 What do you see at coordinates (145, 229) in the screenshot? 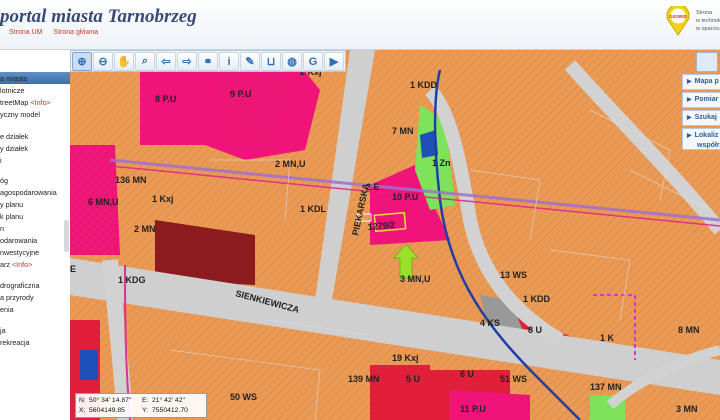
I see `map-label: 2 MN` at bounding box center [145, 229].